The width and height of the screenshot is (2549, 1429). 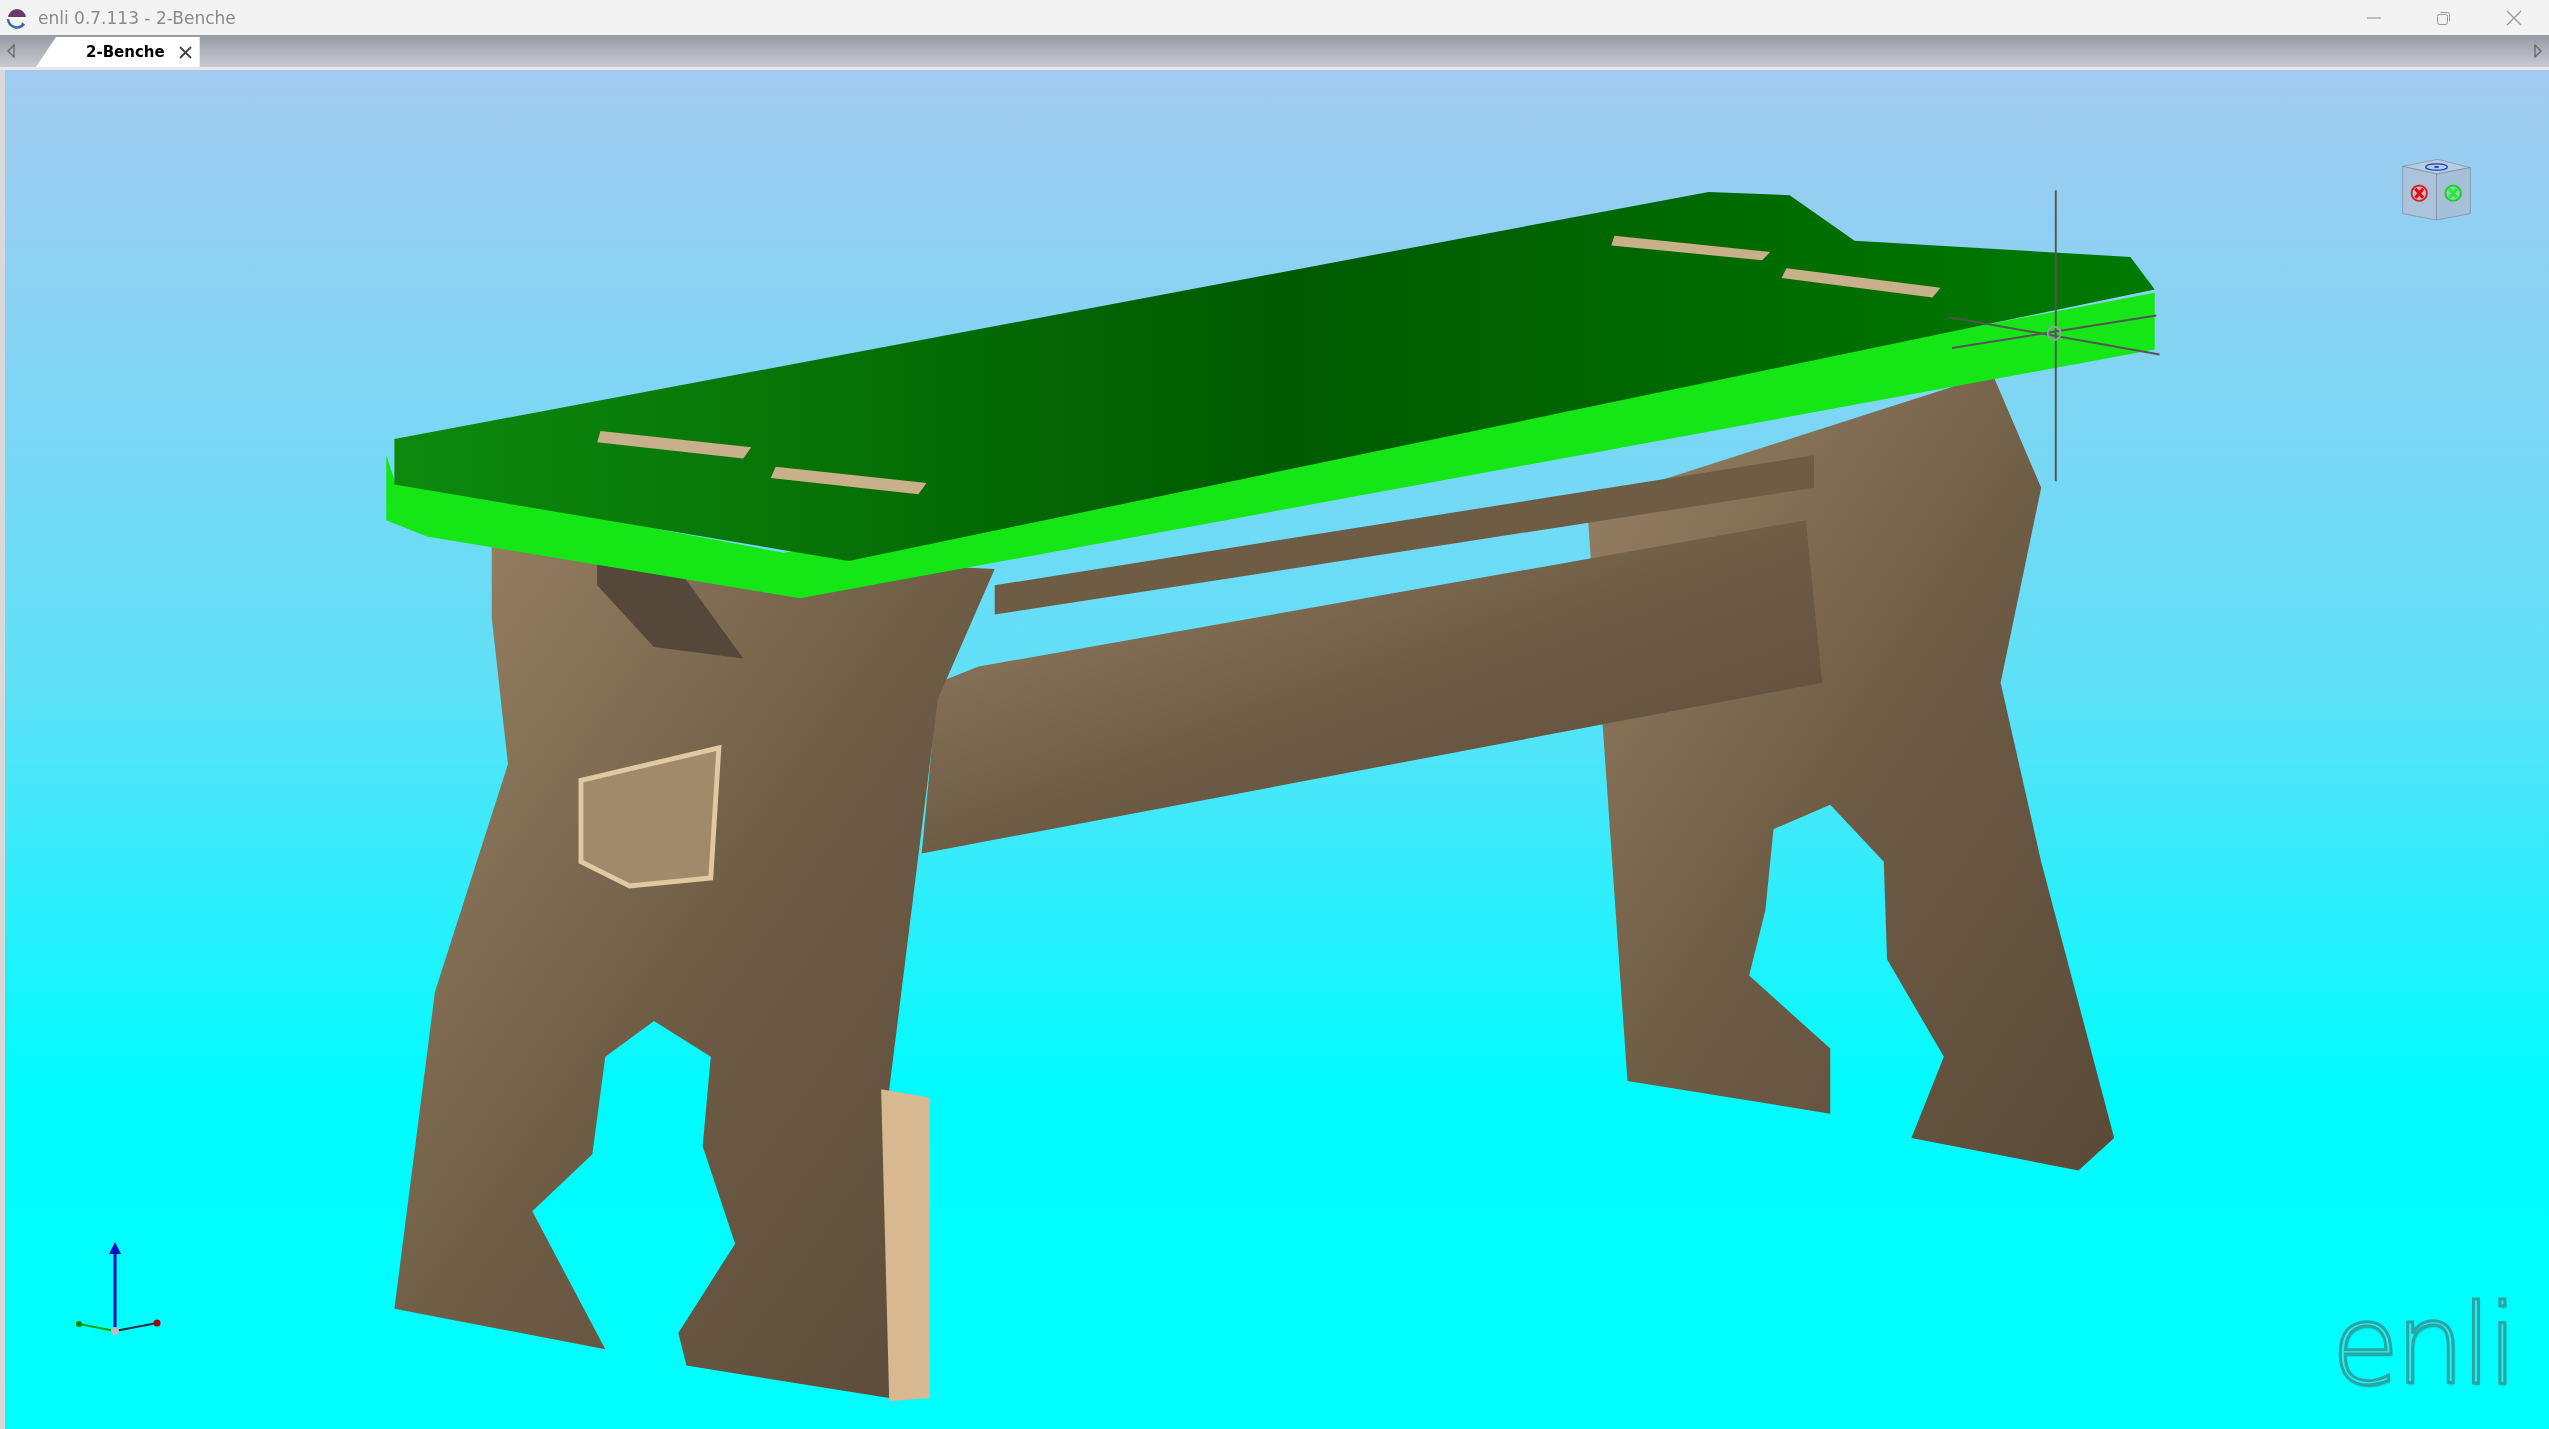 I want to click on scroll-left-icon, so click(x=11, y=51).